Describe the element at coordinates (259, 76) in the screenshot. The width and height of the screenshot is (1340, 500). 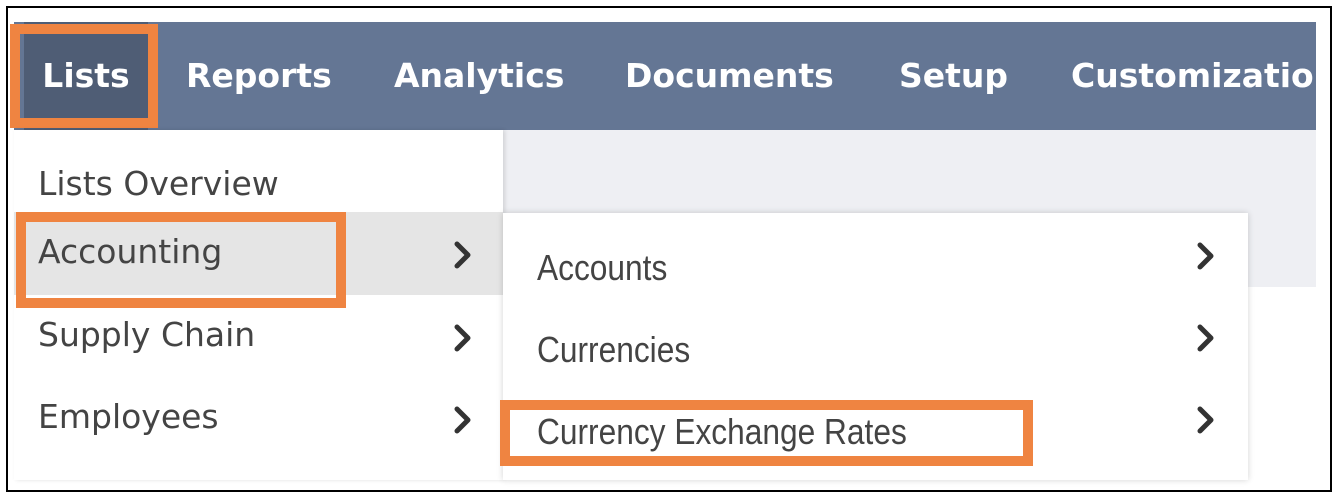
I see `nav-tab-reports: Reports` at that location.